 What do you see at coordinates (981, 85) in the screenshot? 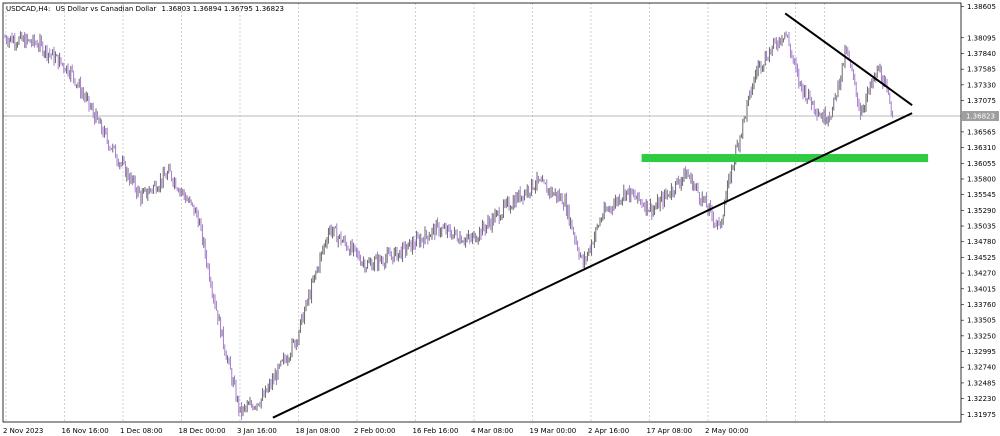
I see `y-tick-label: 1.37330` at bounding box center [981, 85].